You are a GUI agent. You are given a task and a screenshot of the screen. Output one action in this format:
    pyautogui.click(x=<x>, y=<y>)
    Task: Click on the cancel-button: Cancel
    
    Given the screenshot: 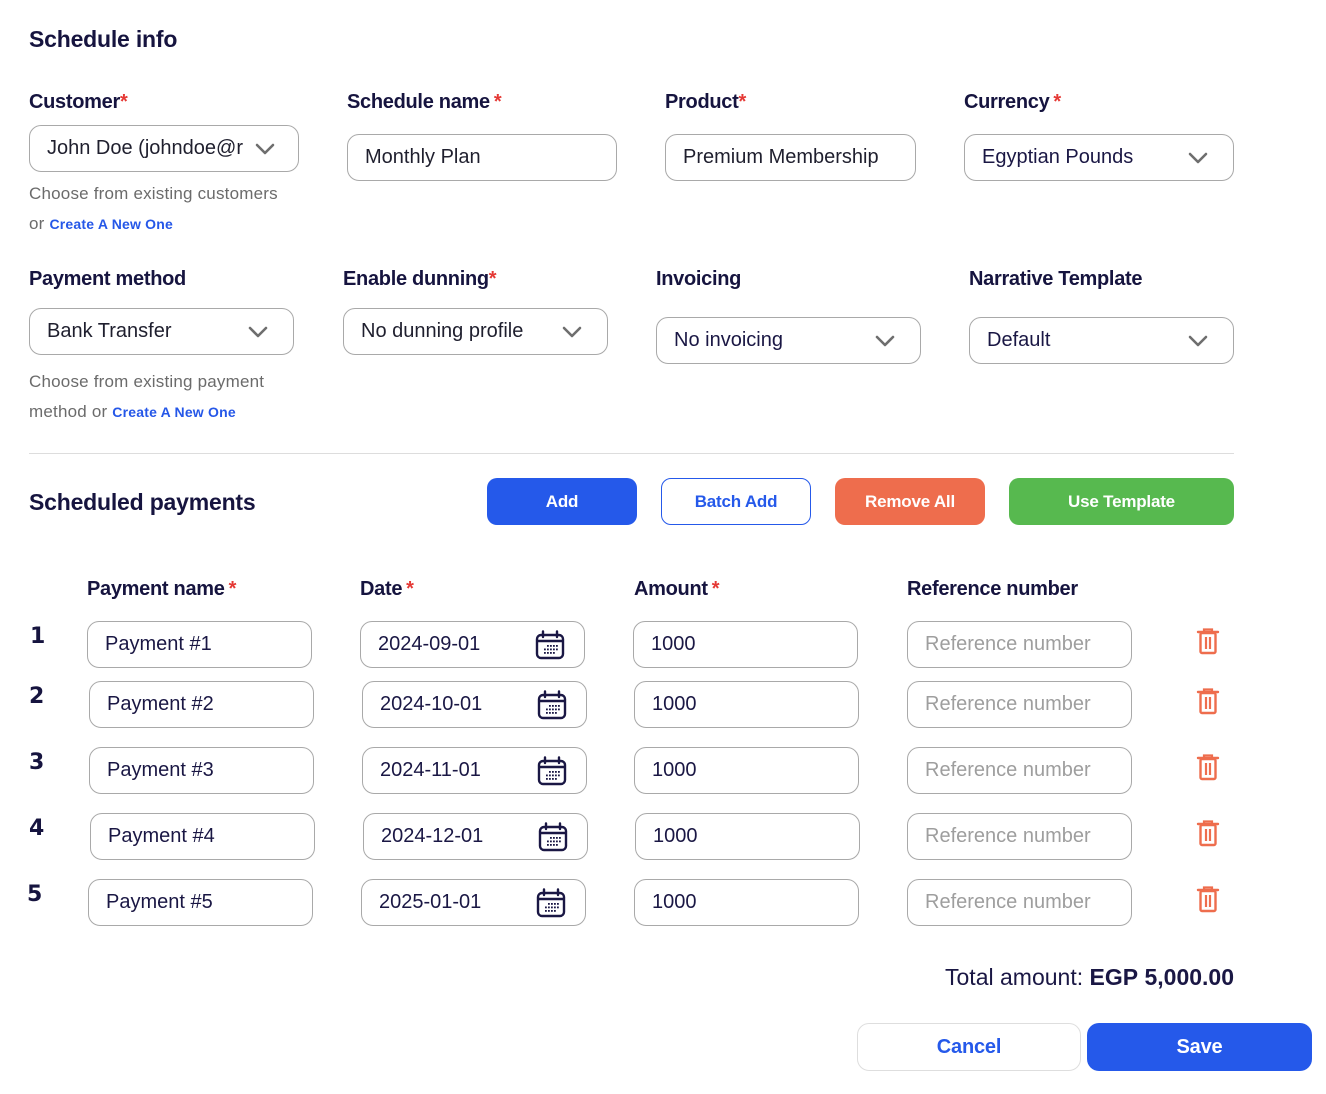 What is the action you would take?
    pyautogui.click(x=969, y=1047)
    